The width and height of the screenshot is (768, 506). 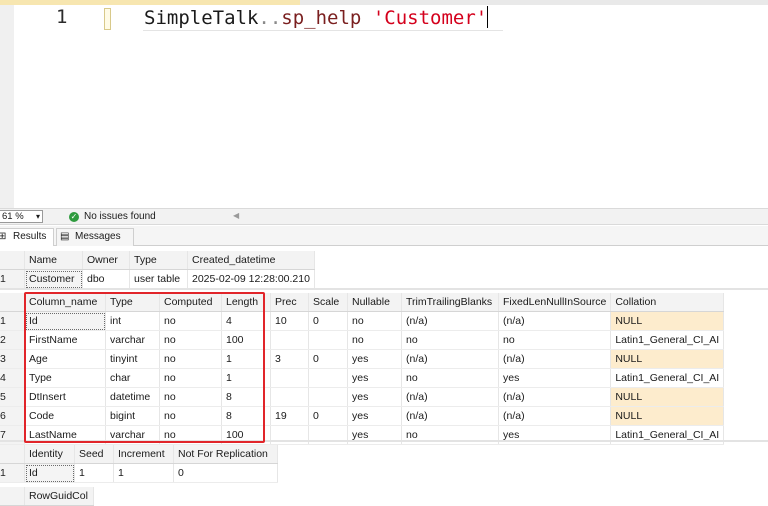 I want to click on col-header: Identity, so click(x=49, y=454).